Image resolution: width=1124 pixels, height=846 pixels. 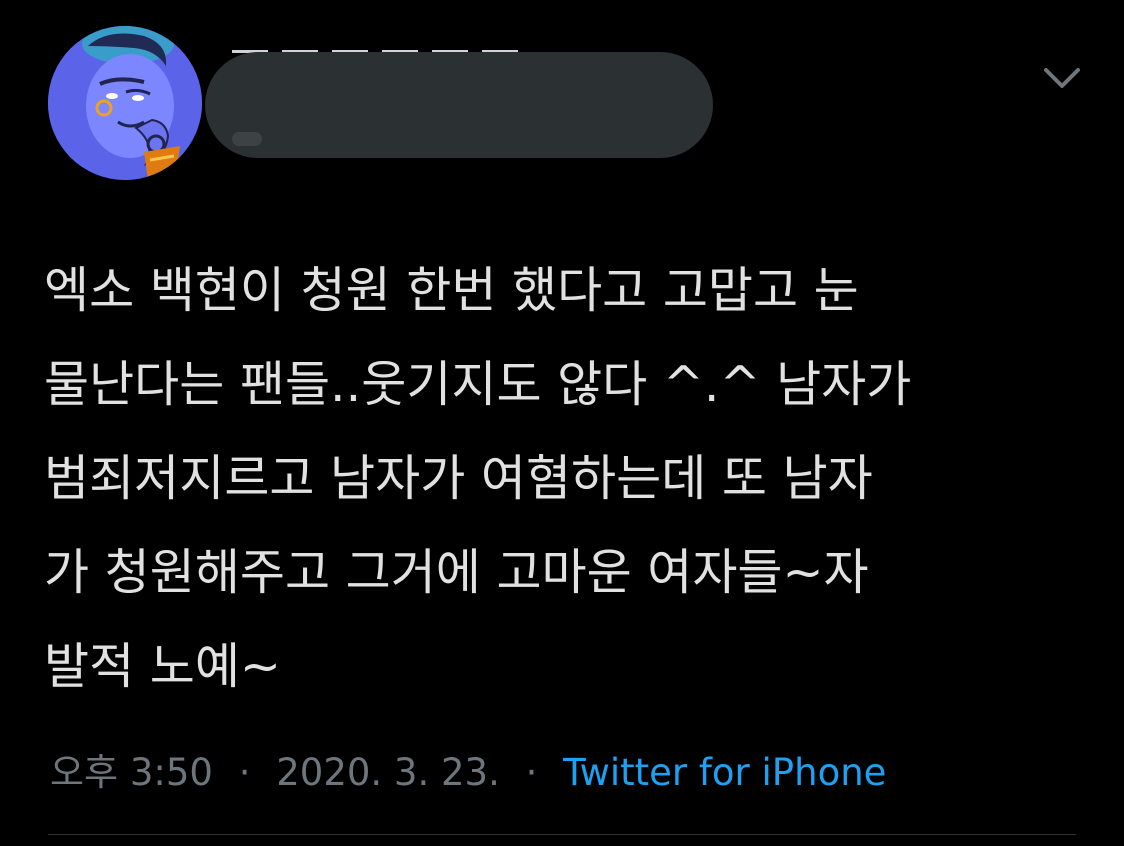 What do you see at coordinates (458, 478) in the screenshot?
I see `tweet-text-line: 범죄저지르고 남자가 여혐하는데 또 남자` at bounding box center [458, 478].